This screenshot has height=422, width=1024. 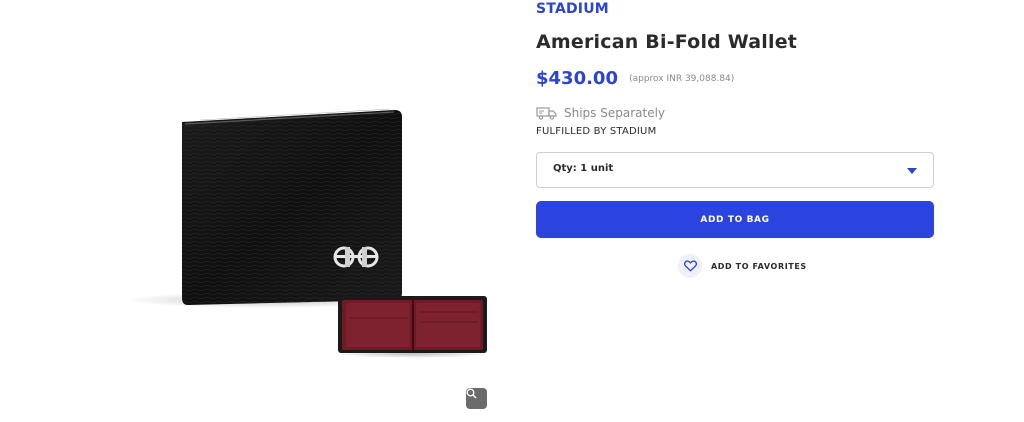 I want to click on price-row: $430.00 (approx INR 39,088.84), so click(x=635, y=78).